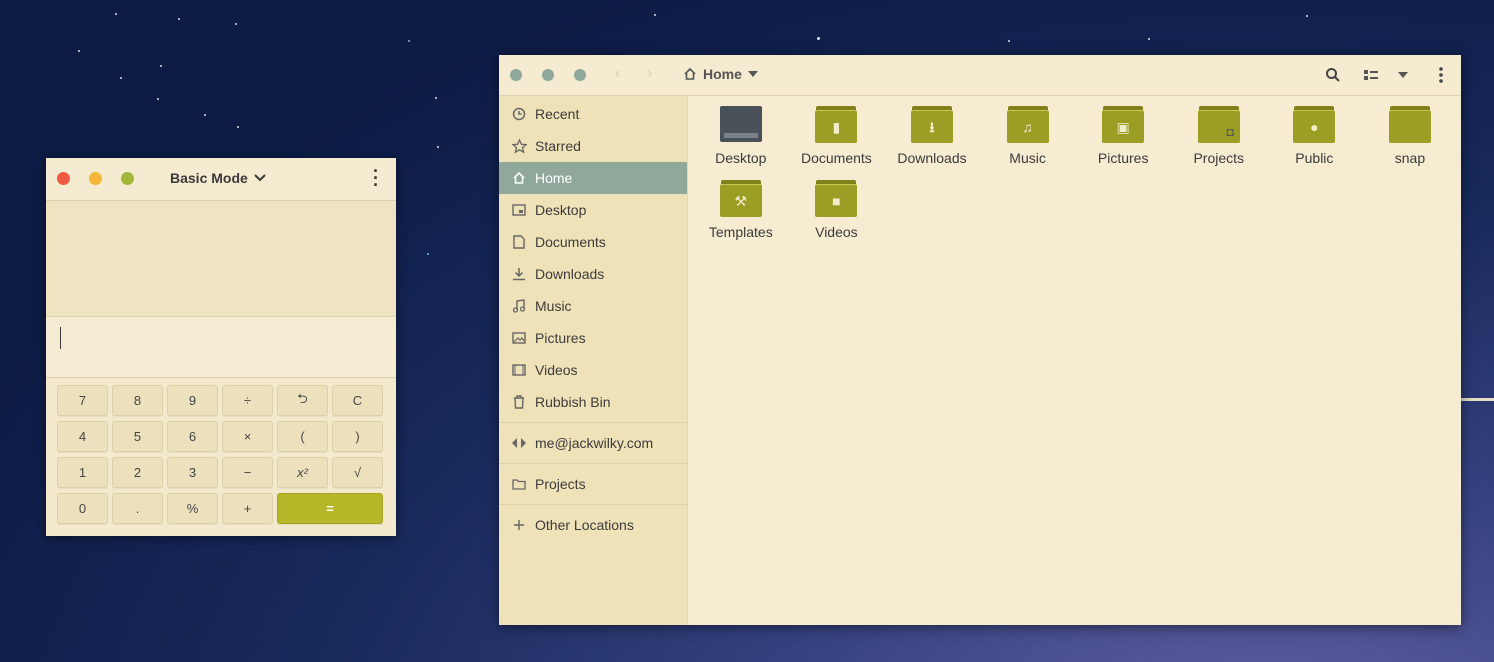 This screenshot has height=662, width=1494. What do you see at coordinates (593, 338) in the screenshot?
I see `sidebar-item-pictures: Pictures` at bounding box center [593, 338].